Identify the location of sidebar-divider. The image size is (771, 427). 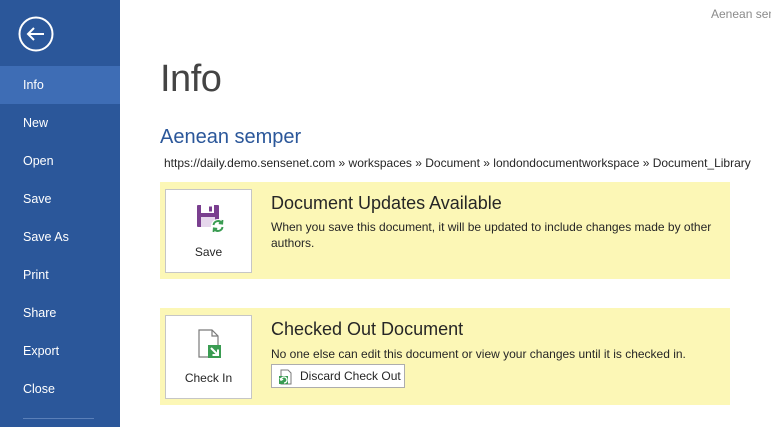
(58, 418).